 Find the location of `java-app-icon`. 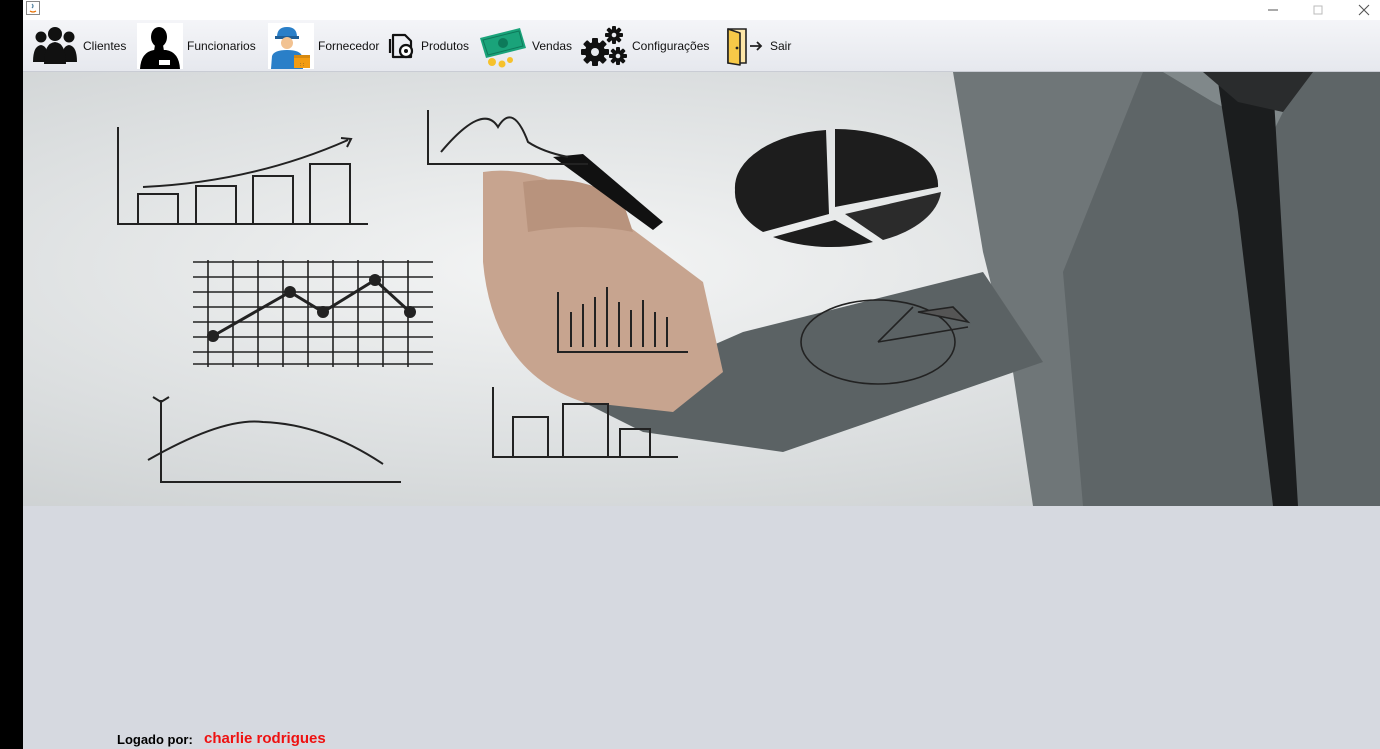

java-app-icon is located at coordinates (33, 8).